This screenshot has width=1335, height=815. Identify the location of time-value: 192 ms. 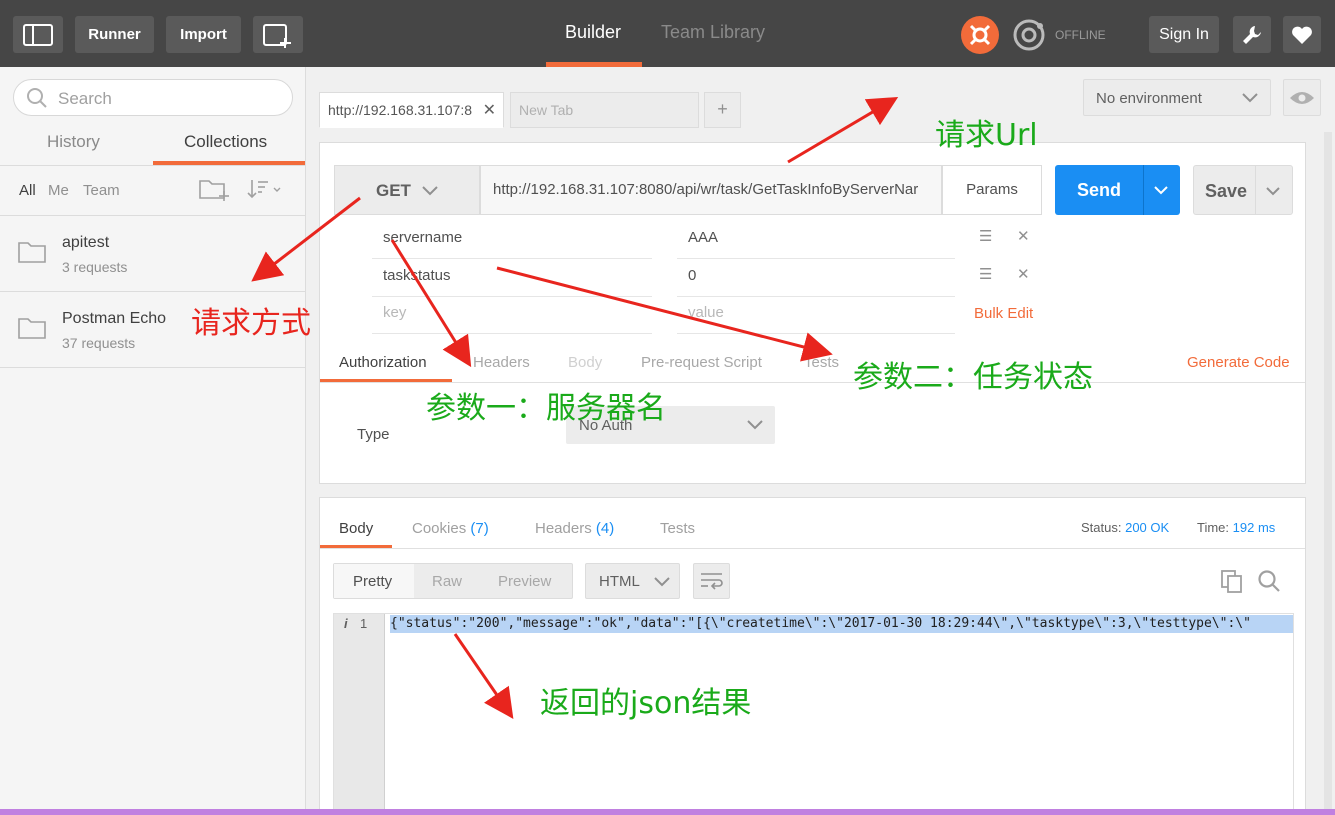
(1254, 527).